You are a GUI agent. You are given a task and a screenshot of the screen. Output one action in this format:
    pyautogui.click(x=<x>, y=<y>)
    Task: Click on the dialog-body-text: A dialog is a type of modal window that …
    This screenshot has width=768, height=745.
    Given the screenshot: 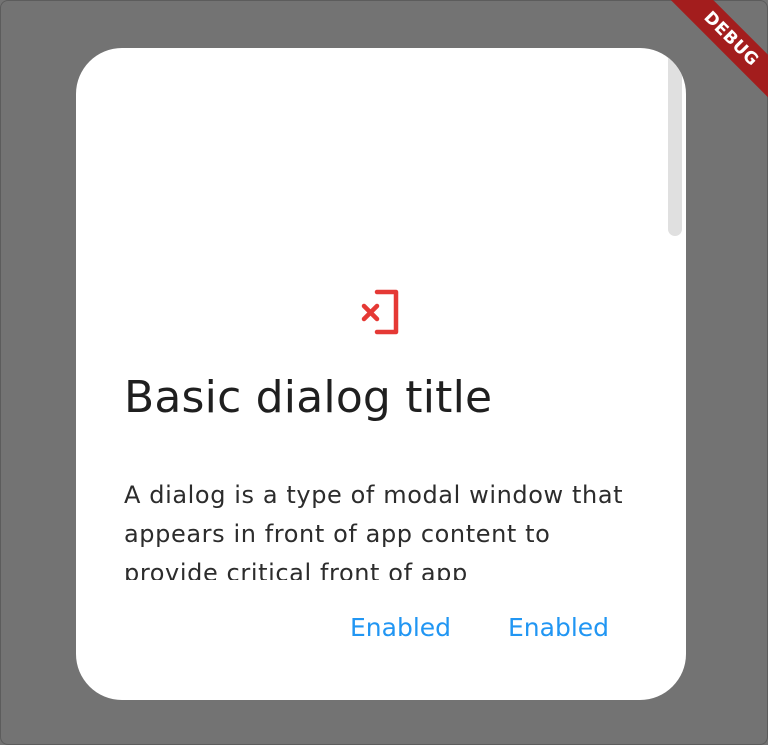 What is the action you would take?
    pyautogui.click(x=374, y=530)
    